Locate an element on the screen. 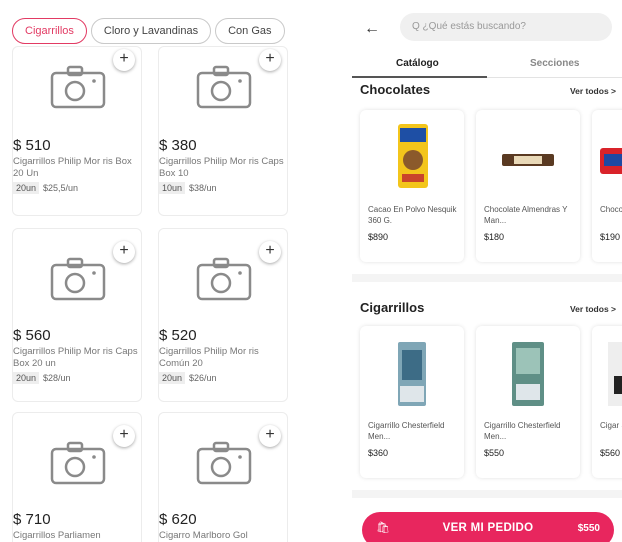 This screenshot has width=622, height=542. unit-price: $28/un is located at coordinates (57, 378).